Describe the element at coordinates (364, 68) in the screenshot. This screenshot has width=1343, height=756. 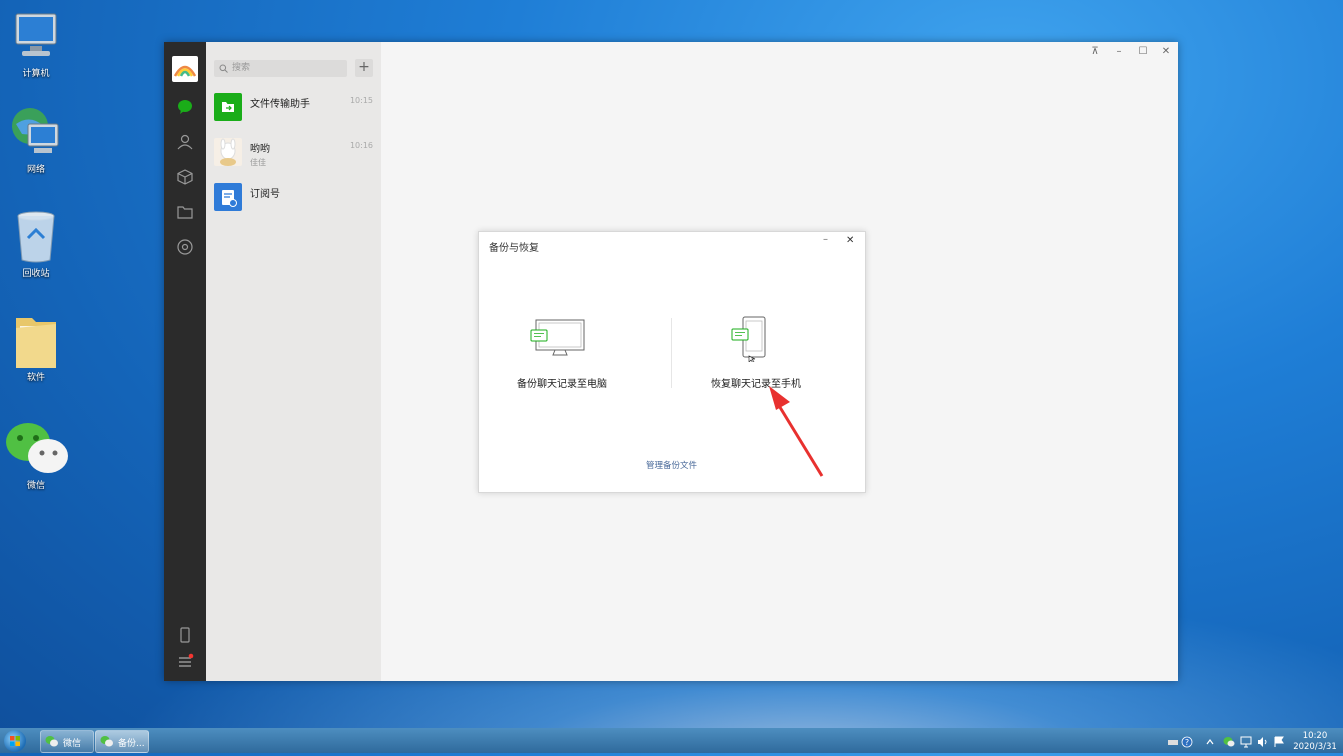
I see `add-chat-button: +` at that location.